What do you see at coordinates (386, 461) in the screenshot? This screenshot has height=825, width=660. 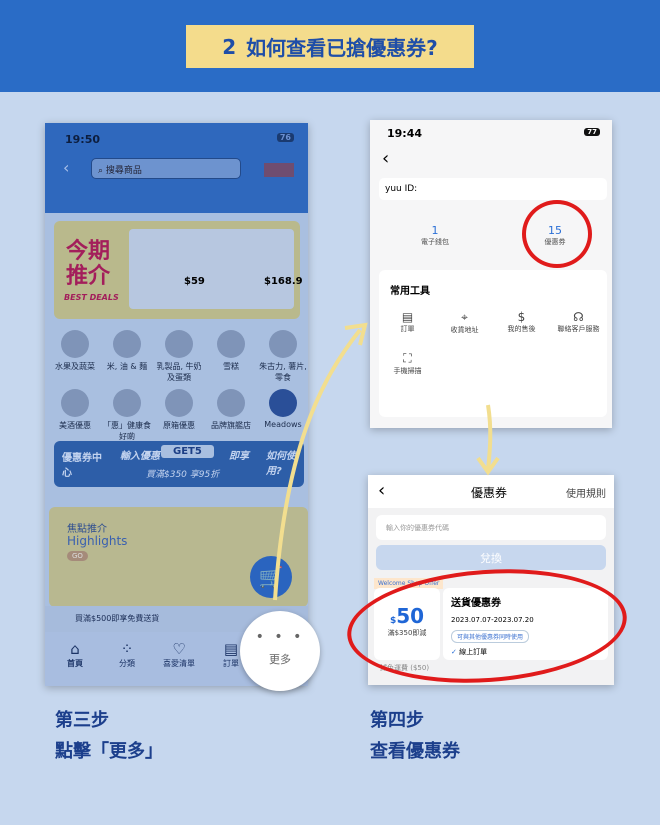 I see `arrows` at bounding box center [386, 461].